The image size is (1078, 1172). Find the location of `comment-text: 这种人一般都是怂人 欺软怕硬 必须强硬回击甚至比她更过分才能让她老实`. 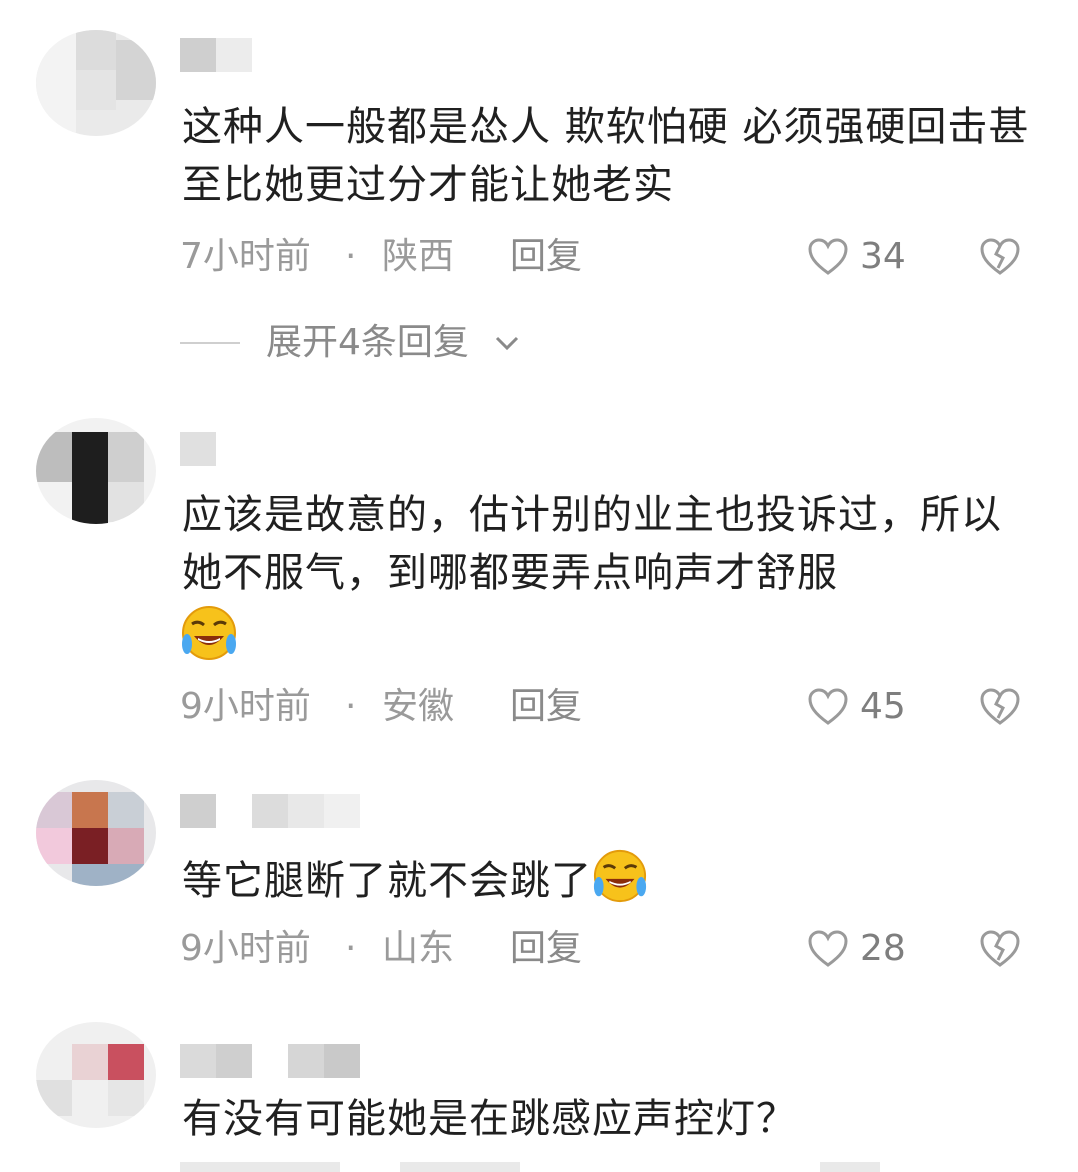

comment-text: 这种人一般都是怂人 欺软怕硬 必须强硬回击甚至比她更过分才能让她老实 is located at coordinates (606, 156).